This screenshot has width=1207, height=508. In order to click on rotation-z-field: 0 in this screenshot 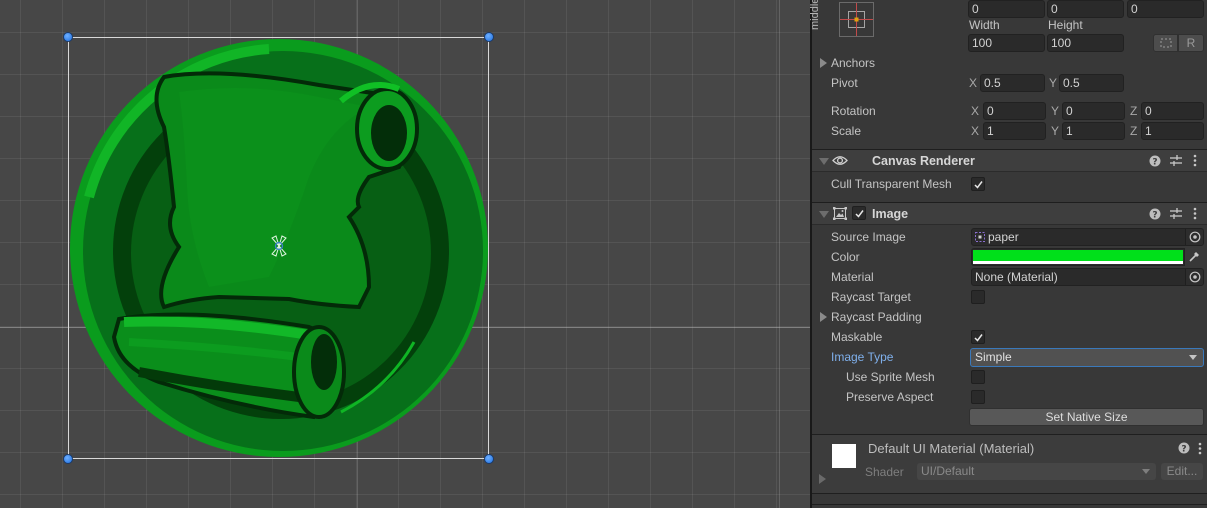, I will do `click(1172, 111)`.